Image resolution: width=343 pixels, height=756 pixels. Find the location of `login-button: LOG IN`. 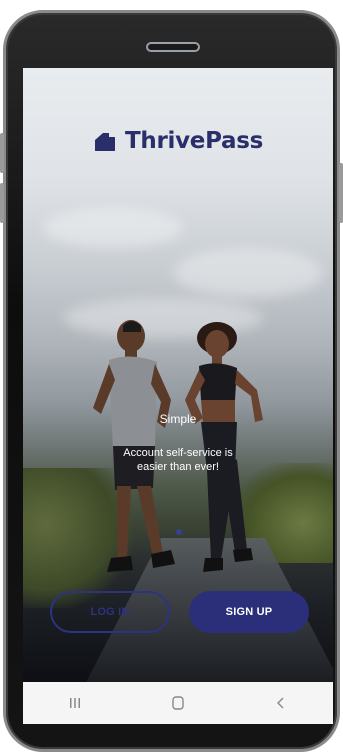

login-button: LOG IN is located at coordinates (110, 612).